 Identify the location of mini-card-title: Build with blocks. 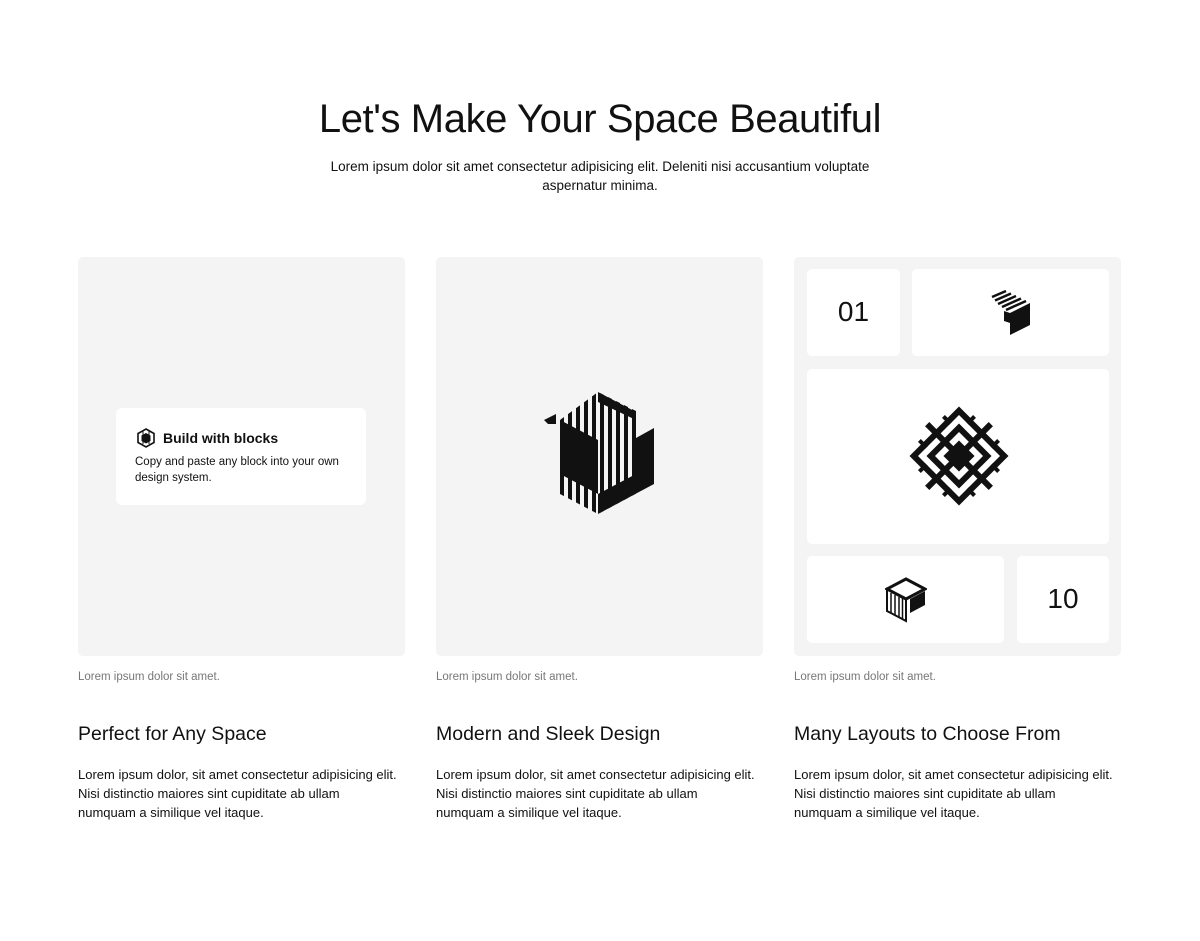
(221, 438).